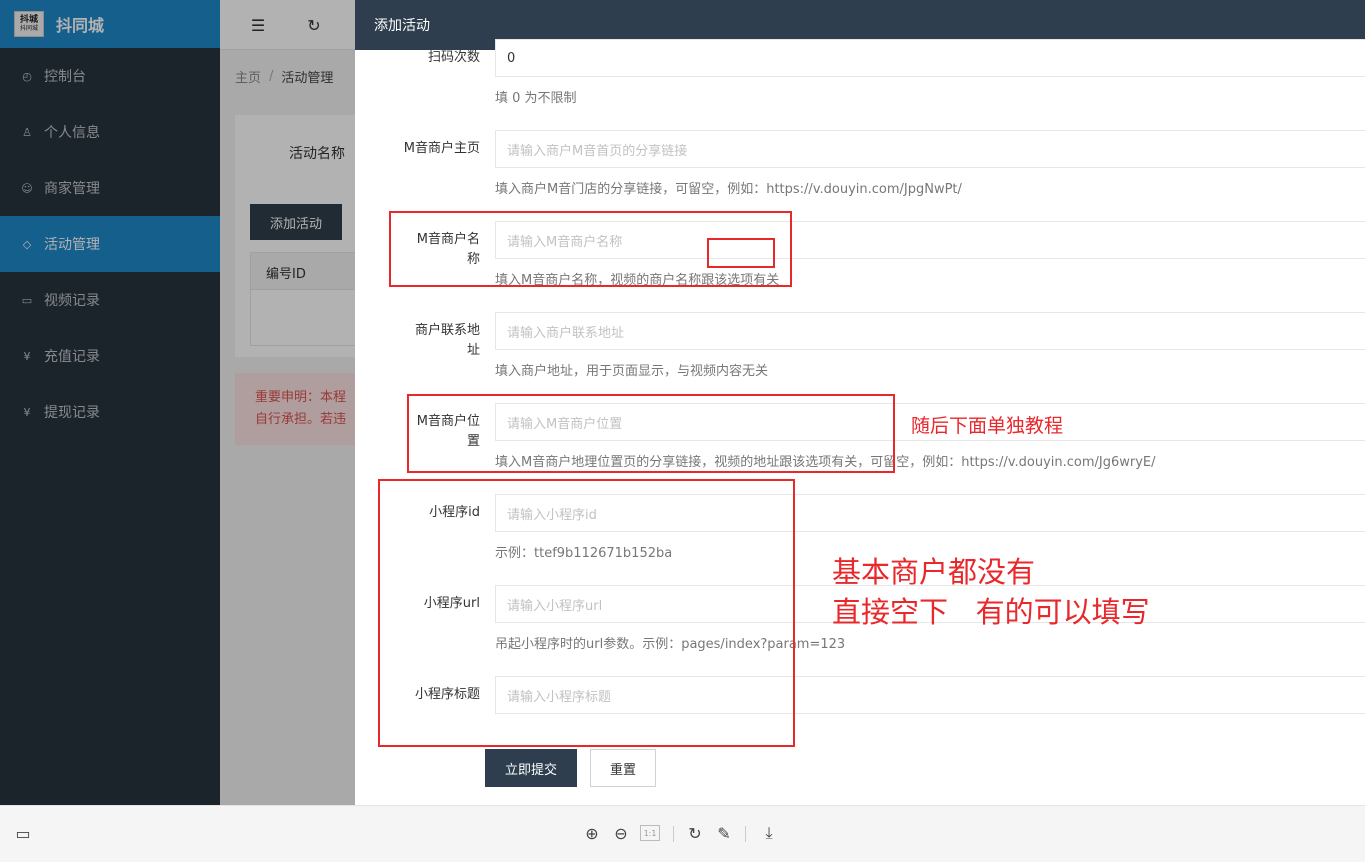 The width and height of the screenshot is (1365, 862). What do you see at coordinates (682, 833) in the screenshot?
I see `viewer-toolbar: ▭ ⊕ ⊖ 1:1 ↻ ✎ ⤓` at bounding box center [682, 833].